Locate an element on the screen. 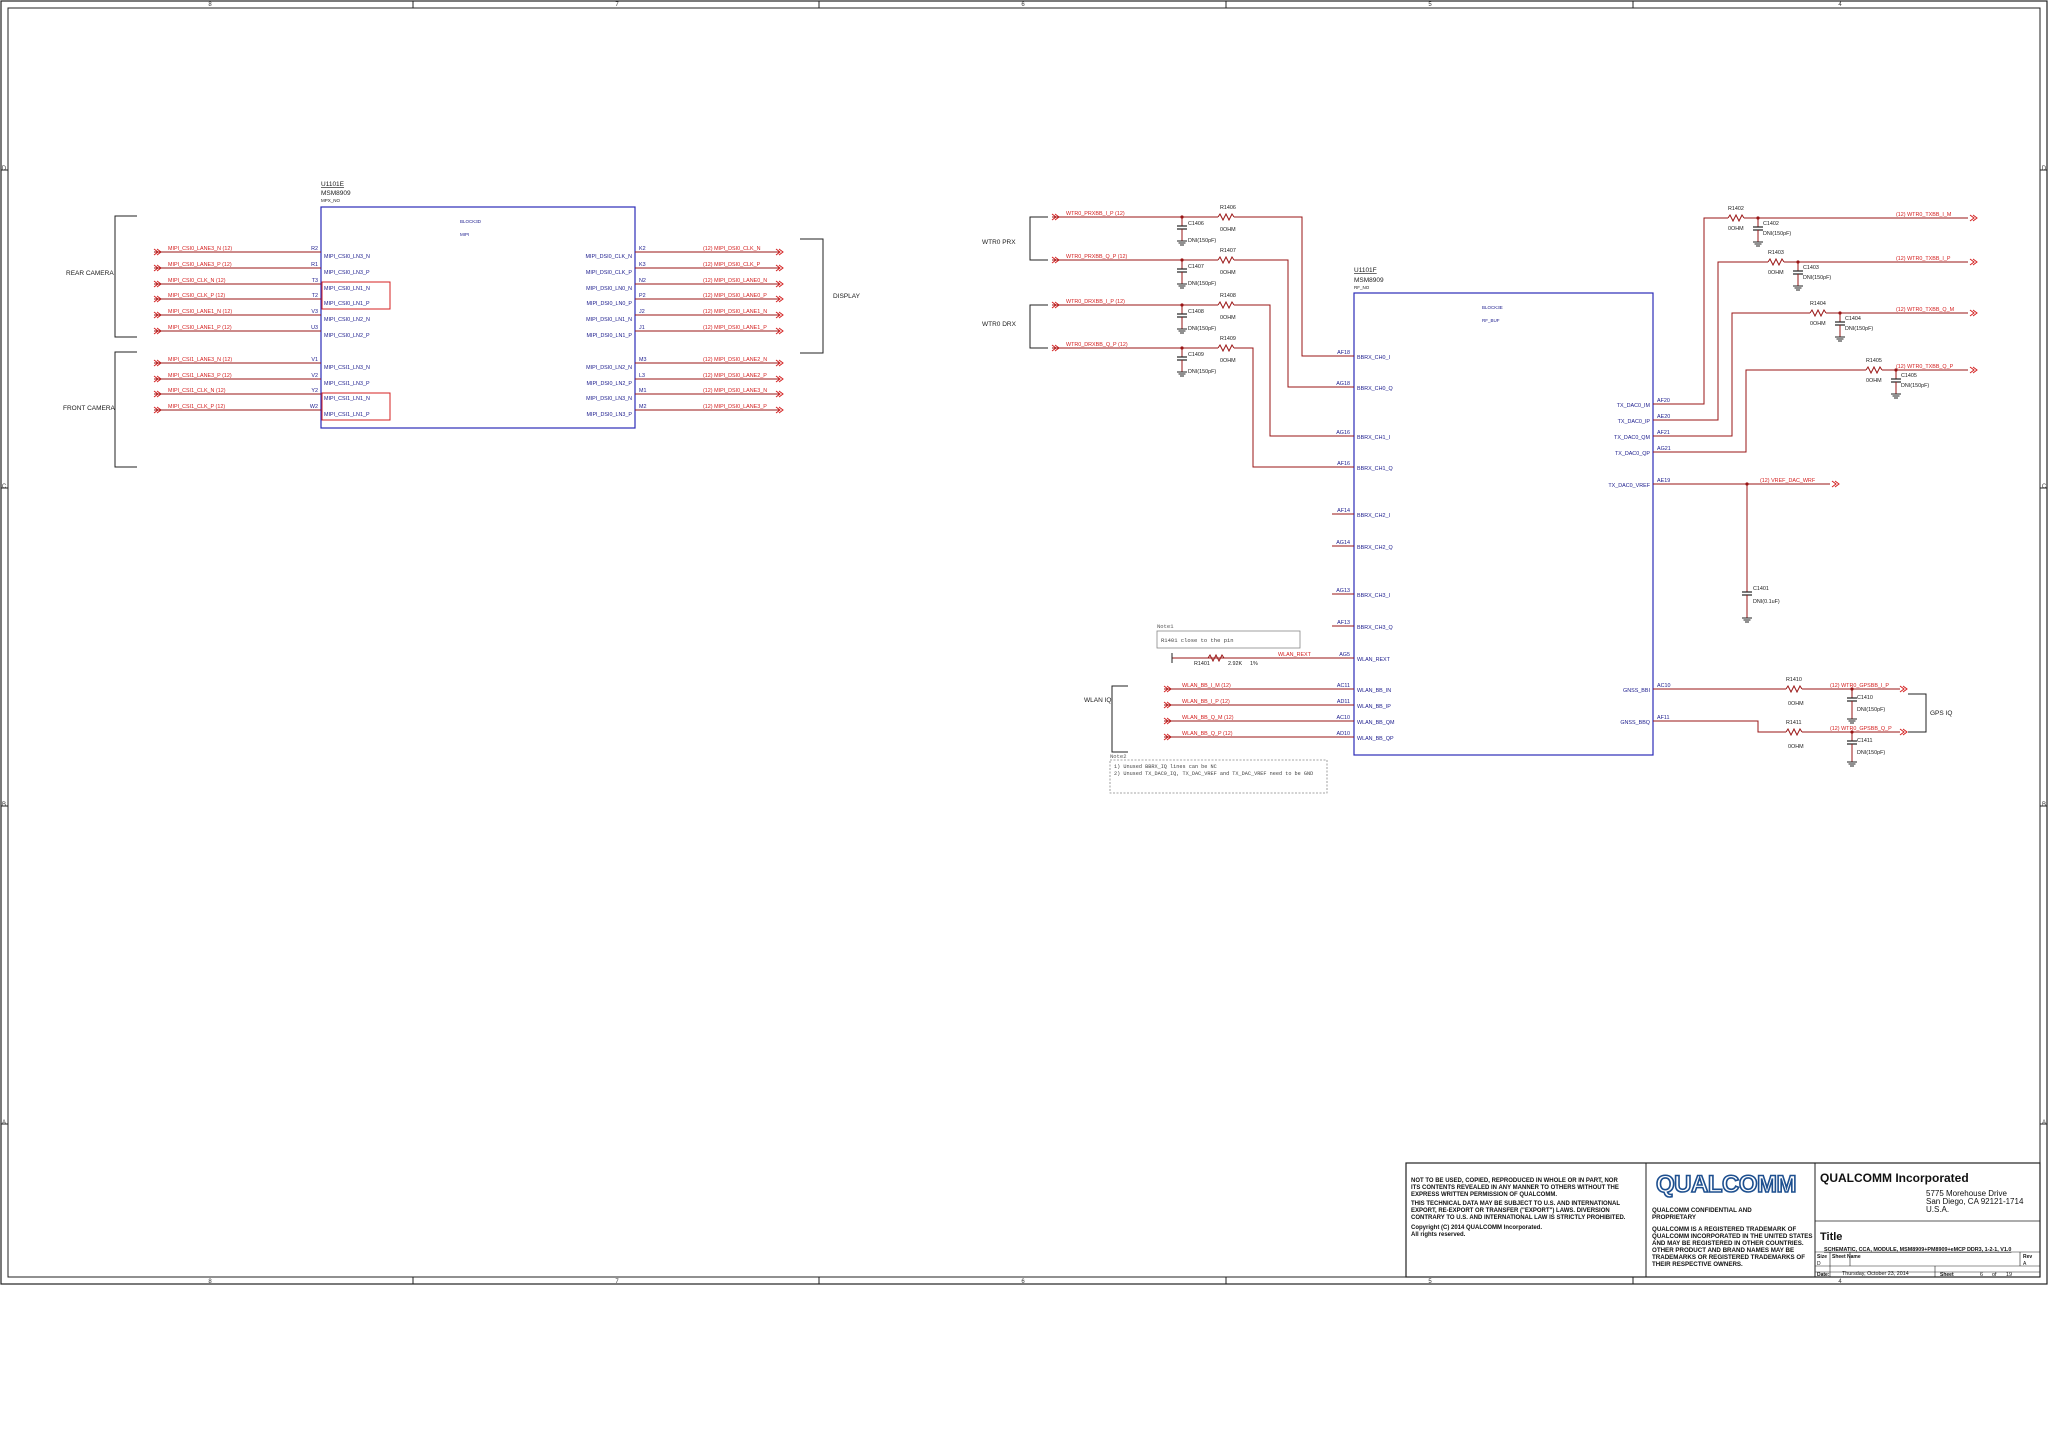  rx-net-label-2: WTR0_DRXBB_I_P (12) is located at coordinates (1095, 302).